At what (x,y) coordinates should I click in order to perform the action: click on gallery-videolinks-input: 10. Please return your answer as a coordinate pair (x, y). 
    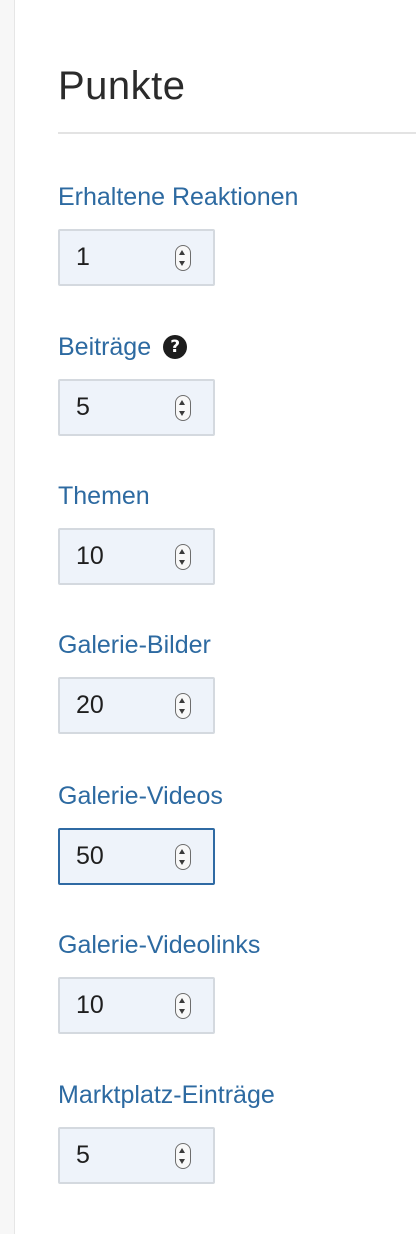
    Looking at the image, I should click on (136, 1005).